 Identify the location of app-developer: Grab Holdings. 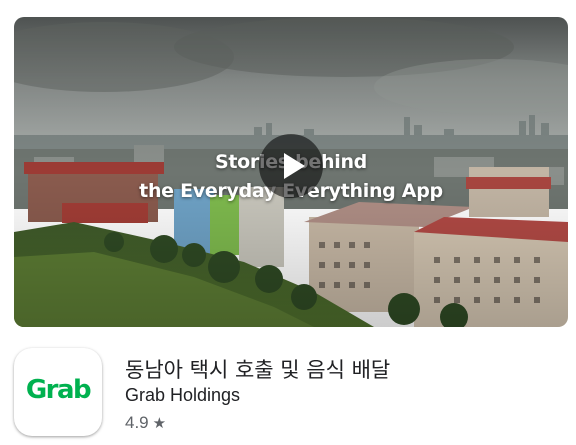
(182, 395).